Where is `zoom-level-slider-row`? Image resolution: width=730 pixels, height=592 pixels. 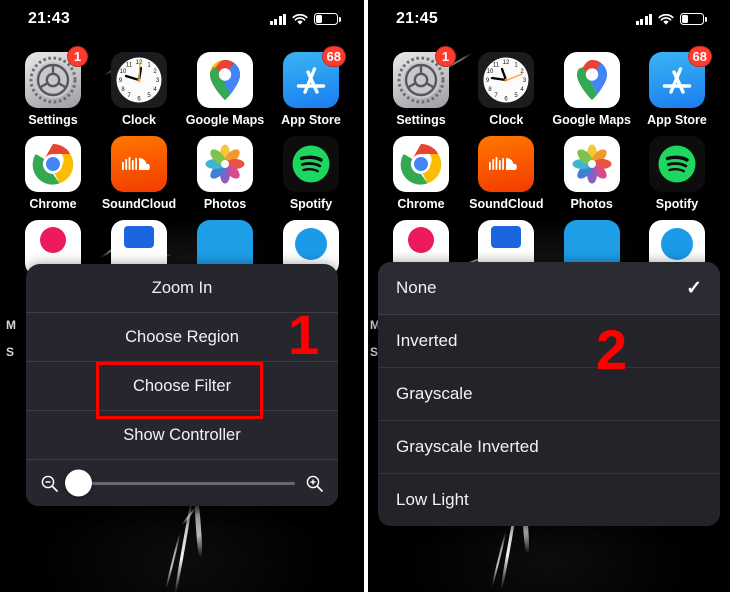 zoom-level-slider-row is located at coordinates (182, 483).